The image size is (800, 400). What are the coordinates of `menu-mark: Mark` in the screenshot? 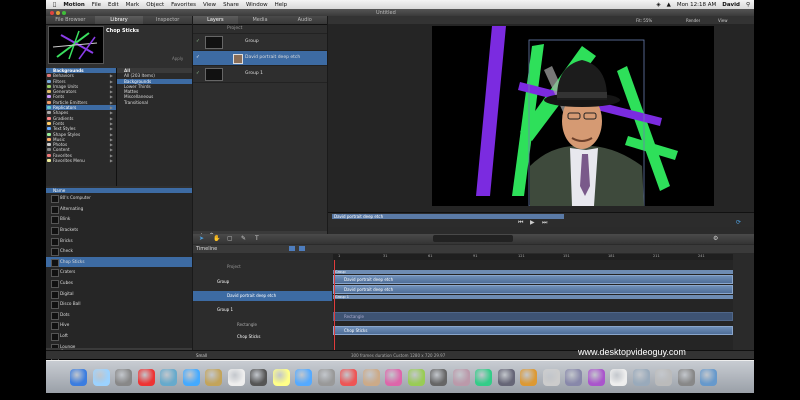 It's located at (133, 5).